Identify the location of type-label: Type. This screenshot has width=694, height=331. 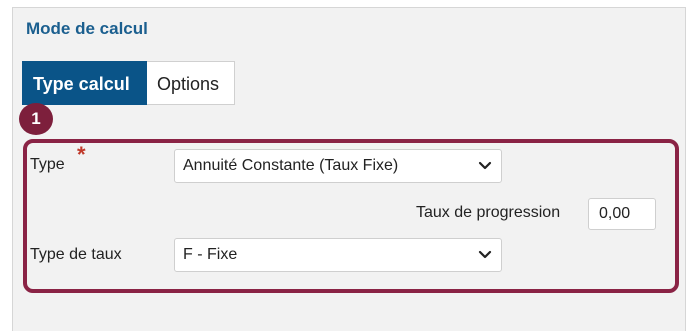
(47, 164).